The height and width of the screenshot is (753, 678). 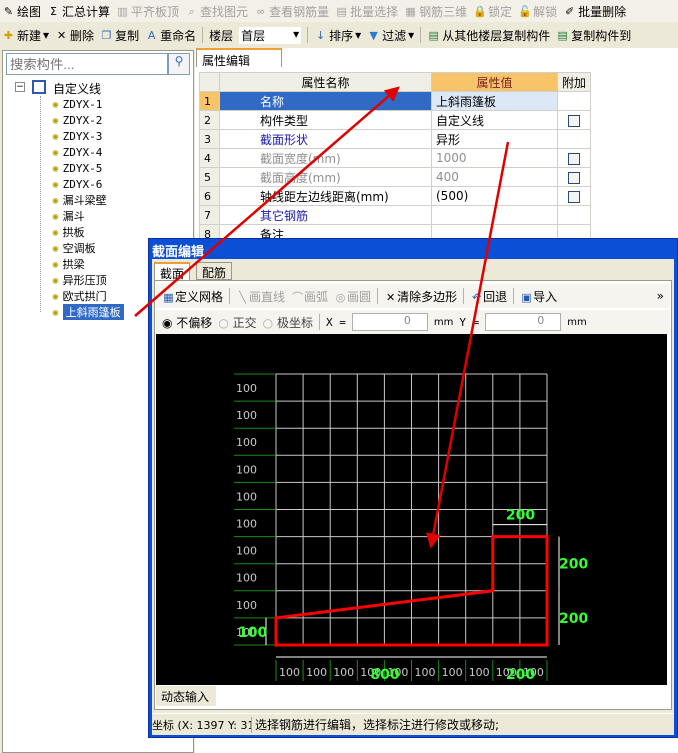 I want to click on copy-button: ❐ 复制, so click(x=119, y=35).